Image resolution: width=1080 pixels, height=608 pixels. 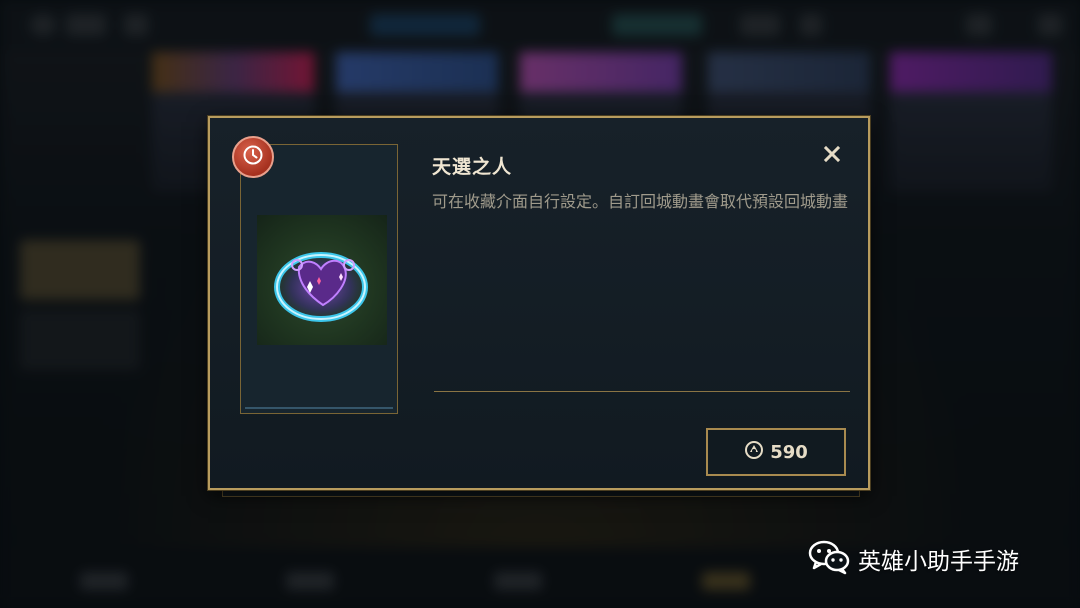 I want to click on recall-animation-preview, so click(x=322, y=280).